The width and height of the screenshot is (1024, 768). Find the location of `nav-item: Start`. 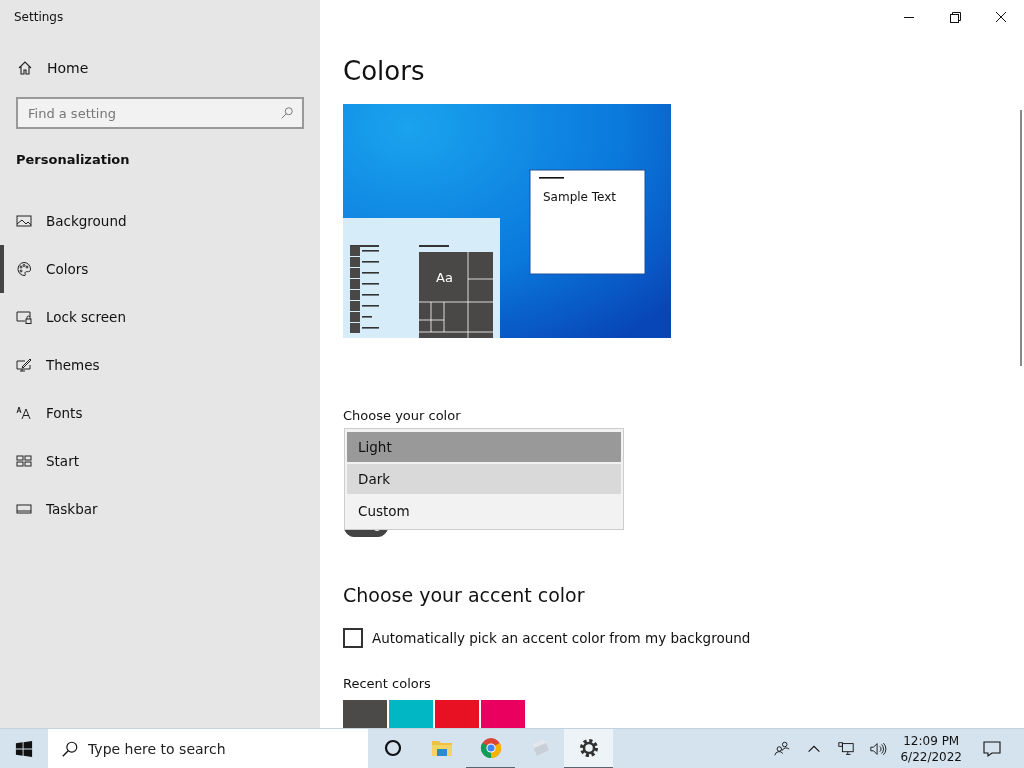

nav-item: Start is located at coordinates (160, 461).